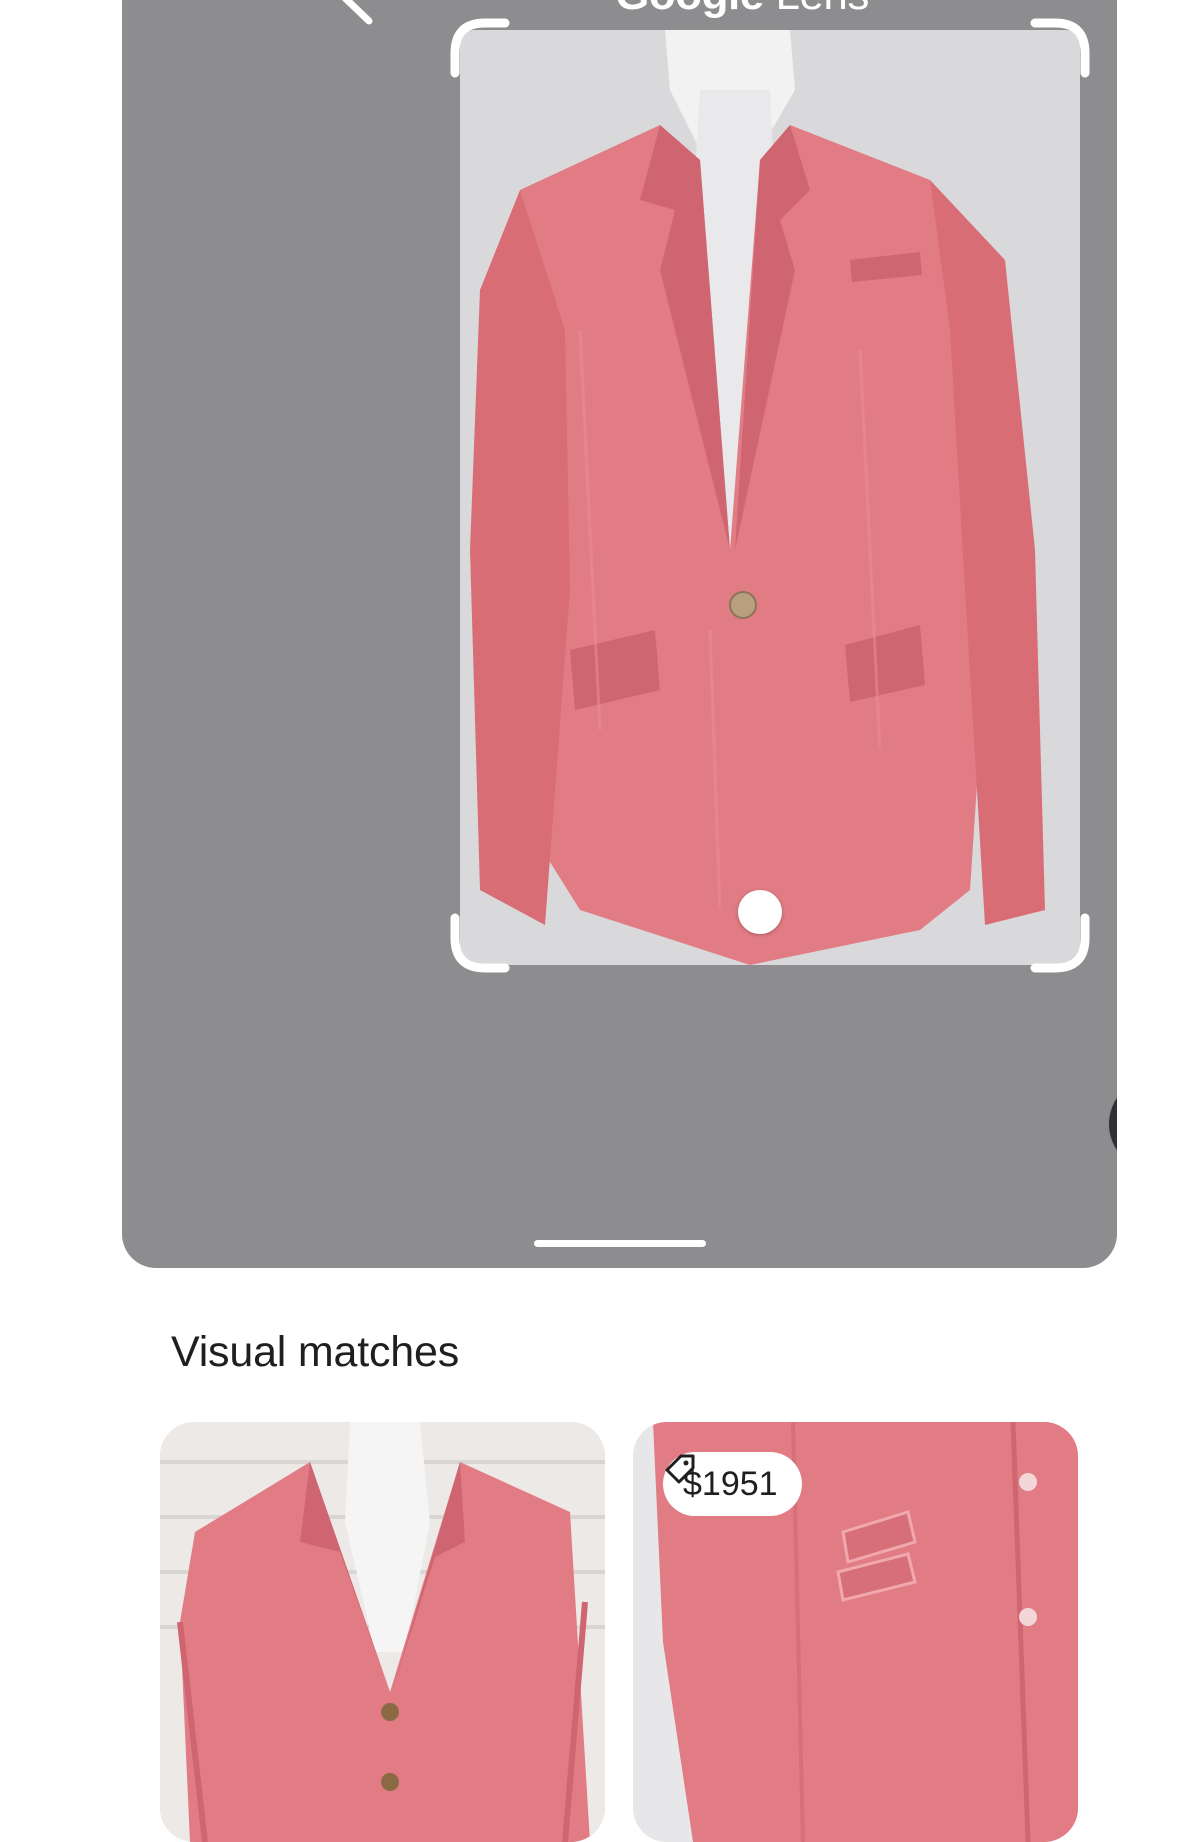  I want to click on search-image-button, so click(1112, 1124).